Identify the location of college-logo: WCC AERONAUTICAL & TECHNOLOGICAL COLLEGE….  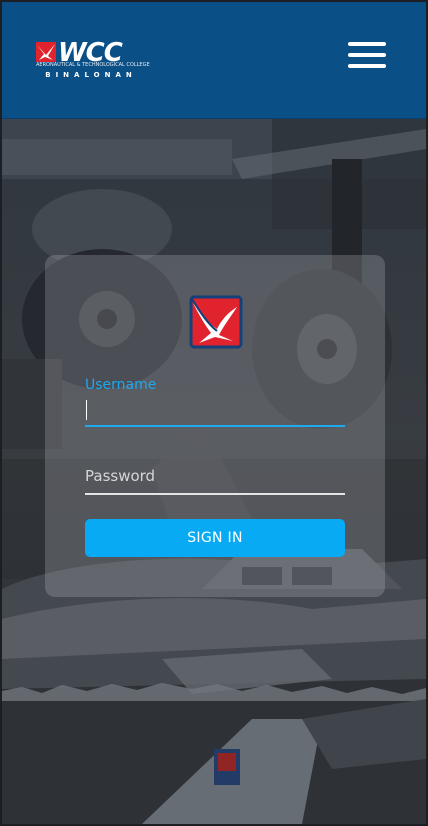
(93, 60).